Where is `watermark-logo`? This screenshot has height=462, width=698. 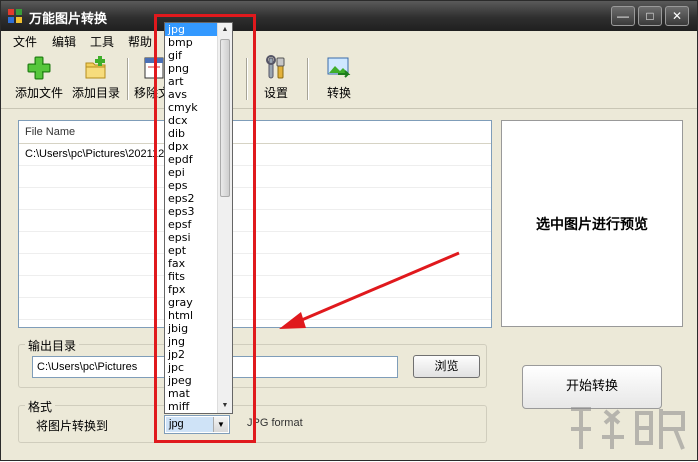 watermark-logo is located at coordinates (628, 428).